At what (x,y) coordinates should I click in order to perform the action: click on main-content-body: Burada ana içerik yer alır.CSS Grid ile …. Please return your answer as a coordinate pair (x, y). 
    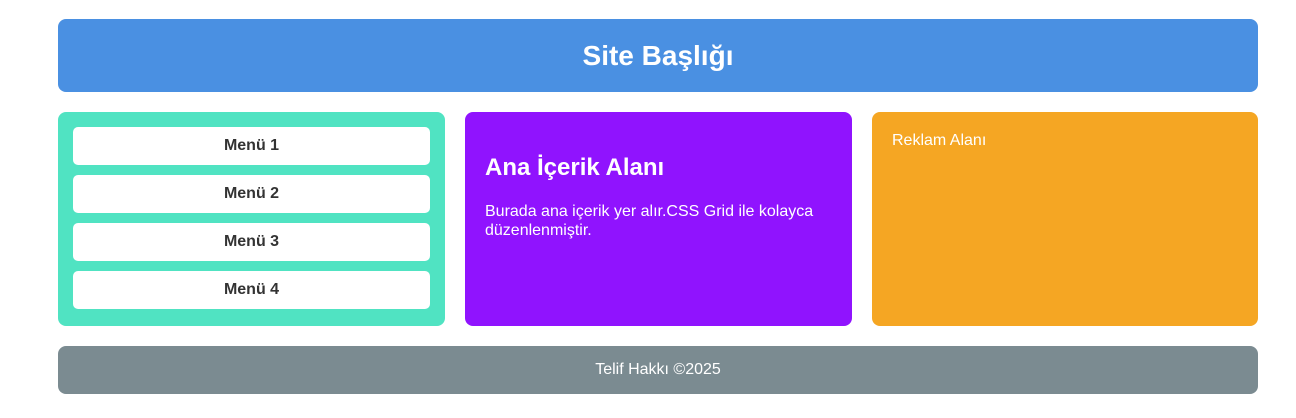
    Looking at the image, I should click on (649, 221).